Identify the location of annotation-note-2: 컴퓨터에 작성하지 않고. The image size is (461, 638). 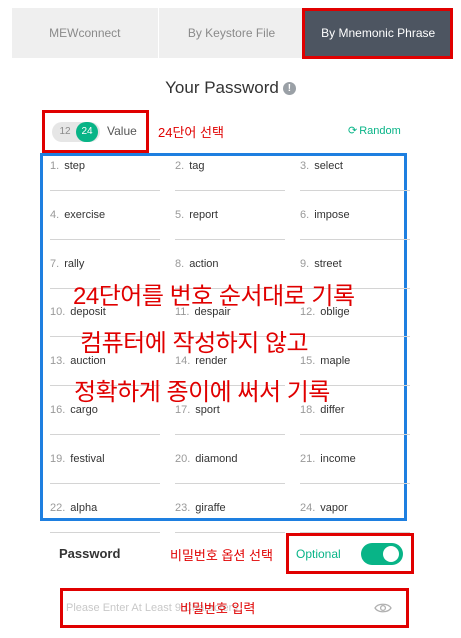
(194, 343).